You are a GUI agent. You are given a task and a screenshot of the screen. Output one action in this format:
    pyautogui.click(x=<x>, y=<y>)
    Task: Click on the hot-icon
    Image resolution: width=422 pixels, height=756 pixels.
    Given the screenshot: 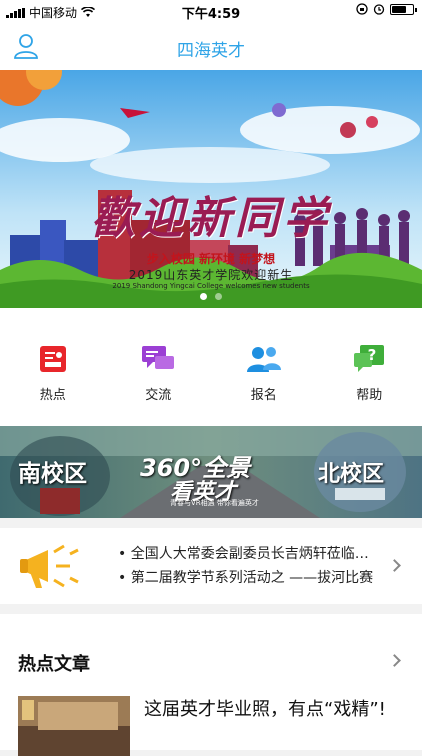 What is the action you would take?
    pyautogui.click(x=53, y=359)
    